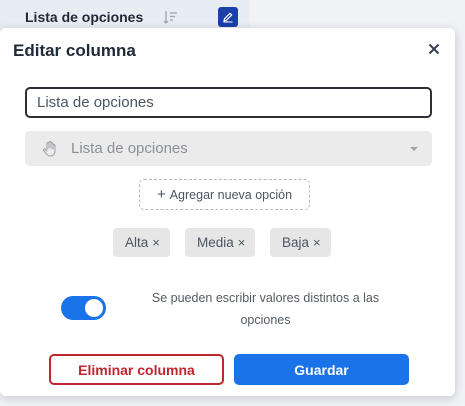 The image size is (465, 406). What do you see at coordinates (171, 17) in the screenshot?
I see `sort-list-icon` at bounding box center [171, 17].